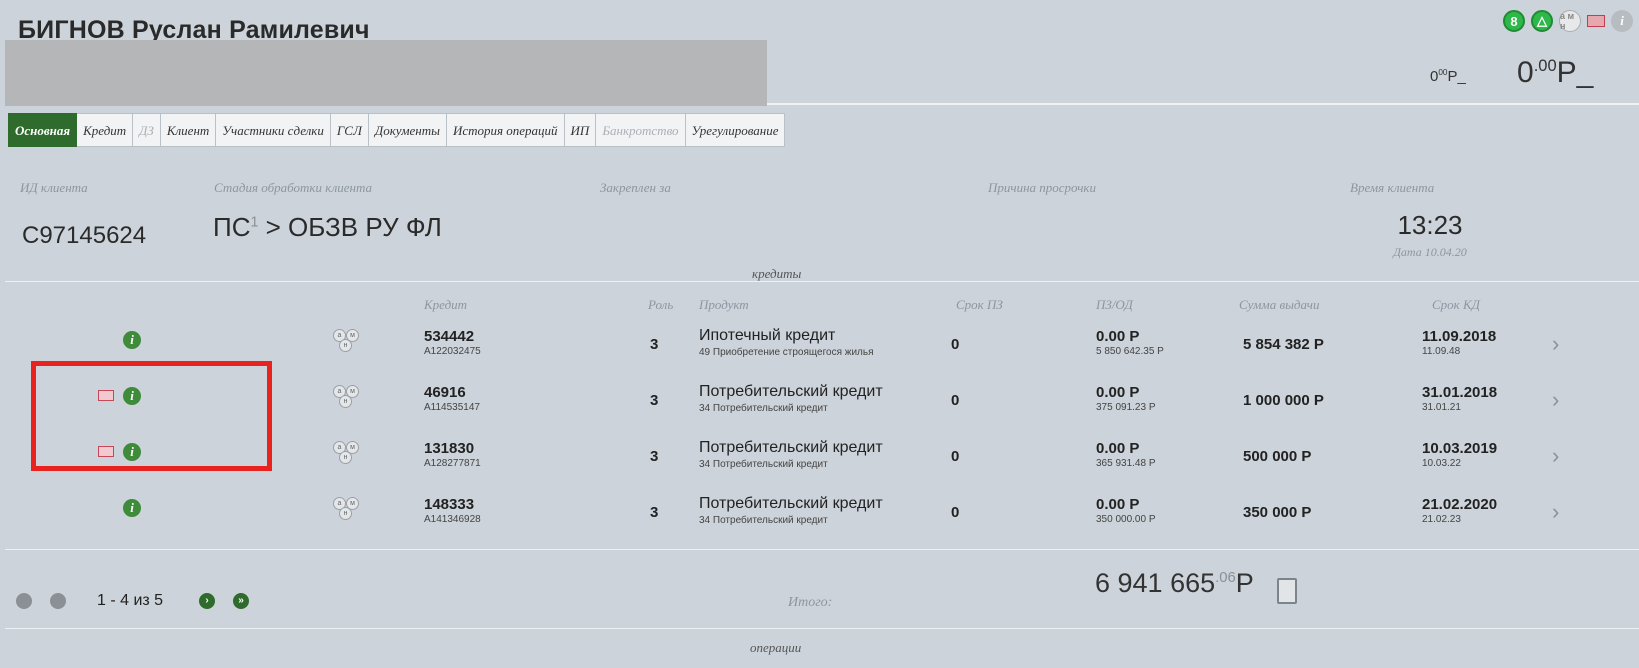 This screenshot has width=1639, height=668. What do you see at coordinates (979, 304) in the screenshot?
I see `col-term-pz: Срок ПЗ` at bounding box center [979, 304].